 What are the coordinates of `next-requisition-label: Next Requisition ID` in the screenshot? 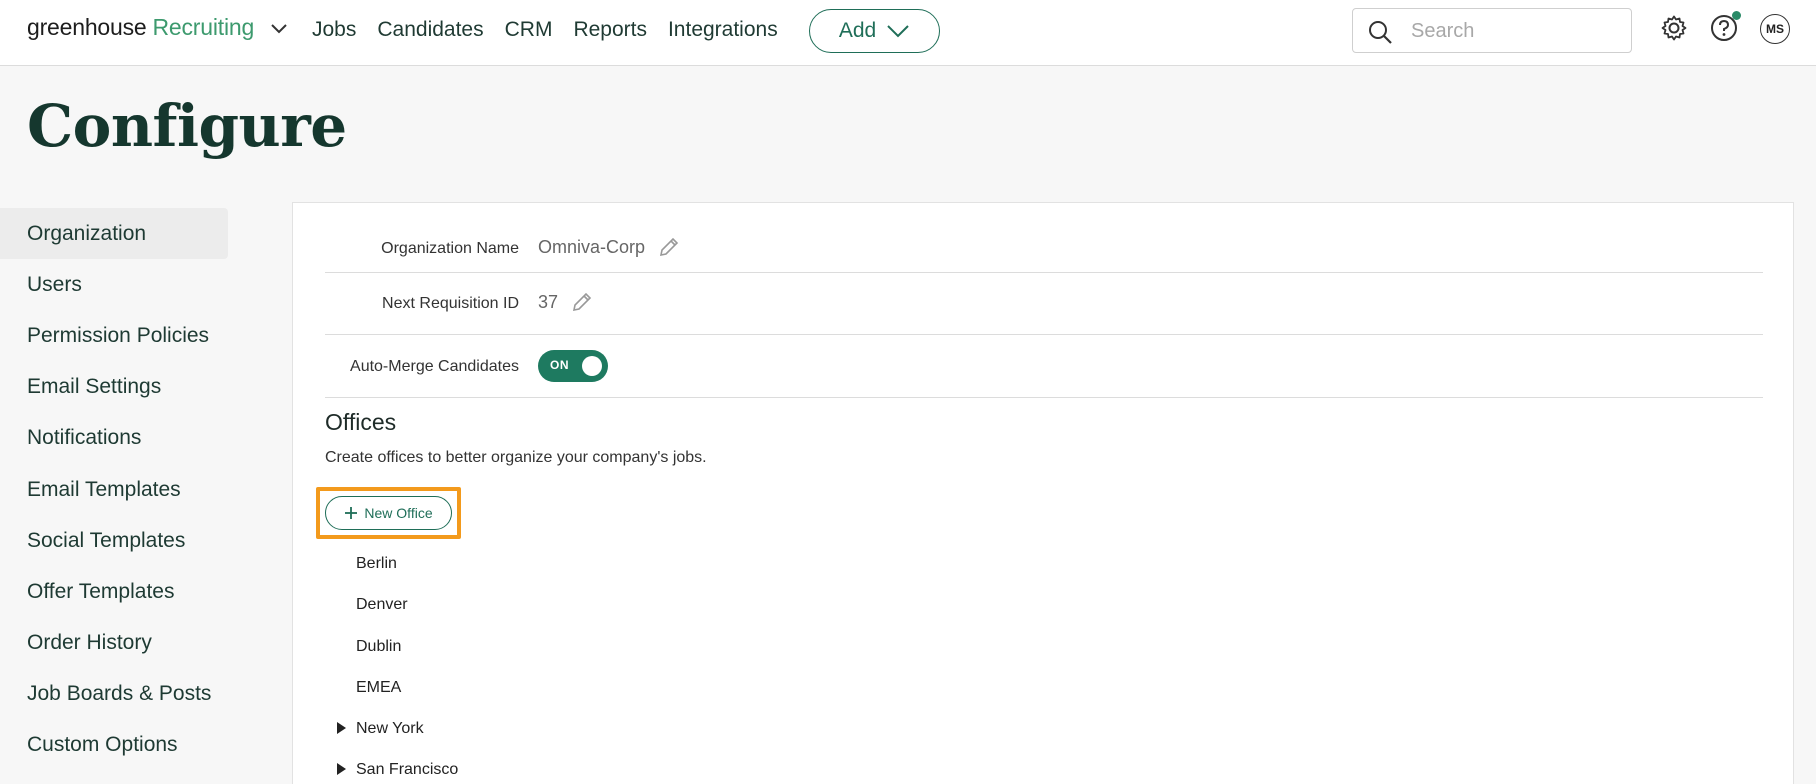 It's located at (450, 303).